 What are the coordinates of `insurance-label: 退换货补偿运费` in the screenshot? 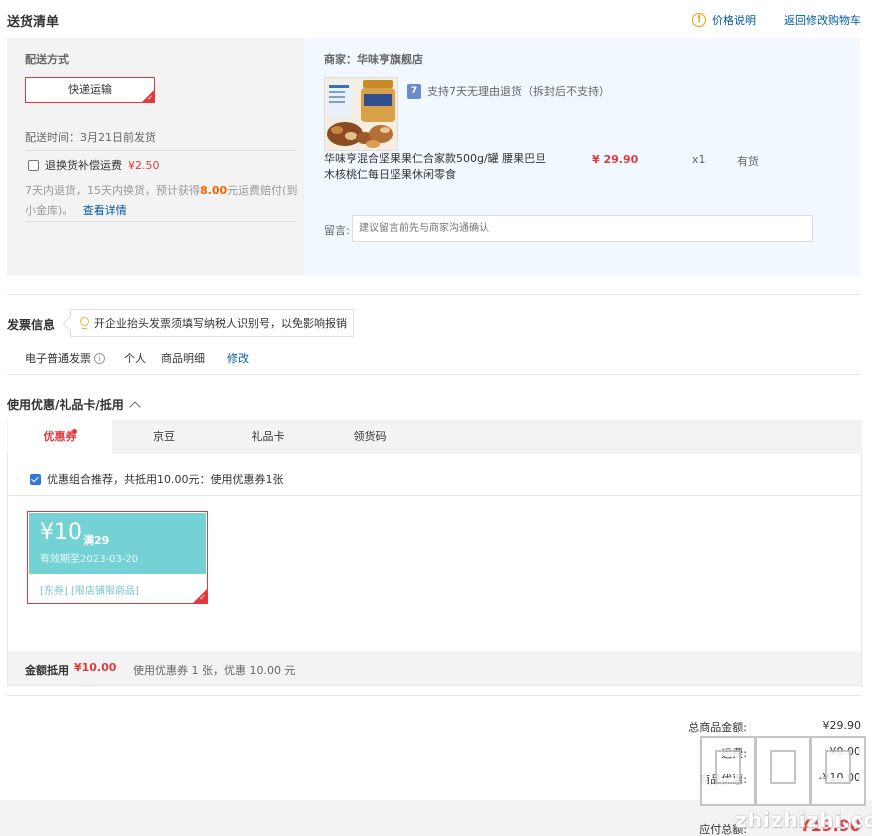 It's located at (83, 165).